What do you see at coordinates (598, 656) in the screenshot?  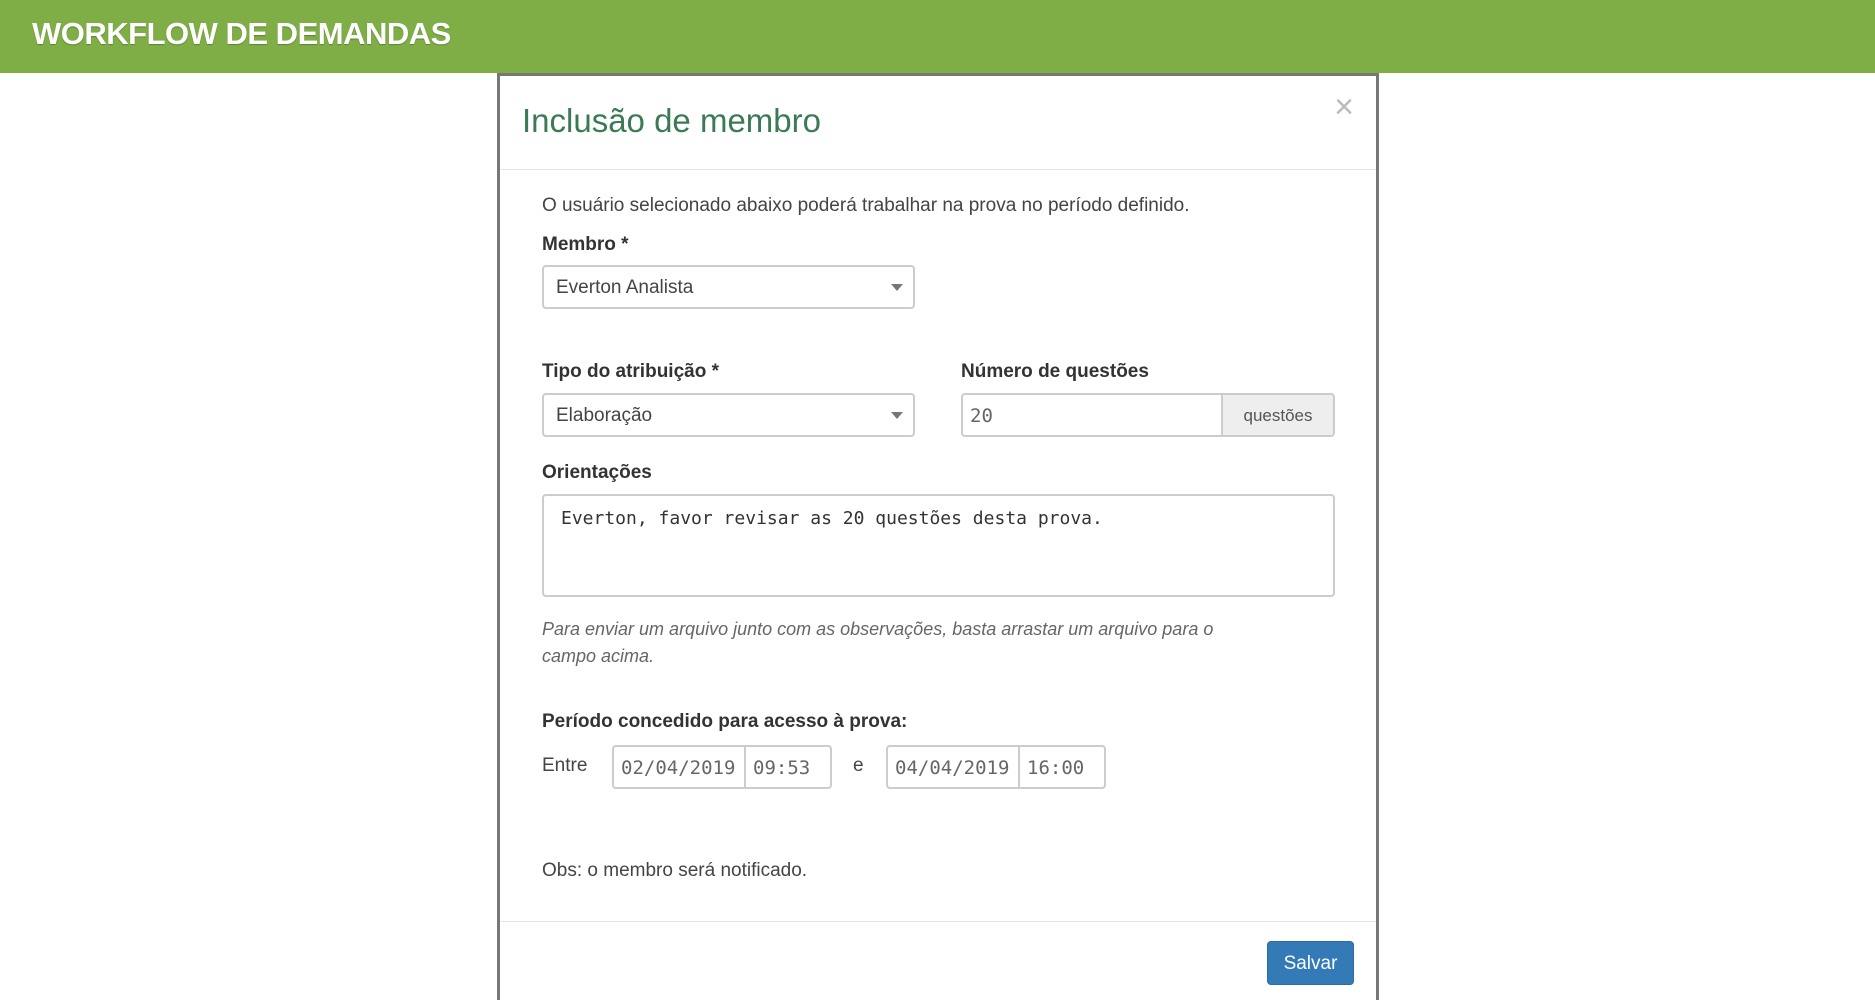 I see `help-text-line-2: campo acima.` at bounding box center [598, 656].